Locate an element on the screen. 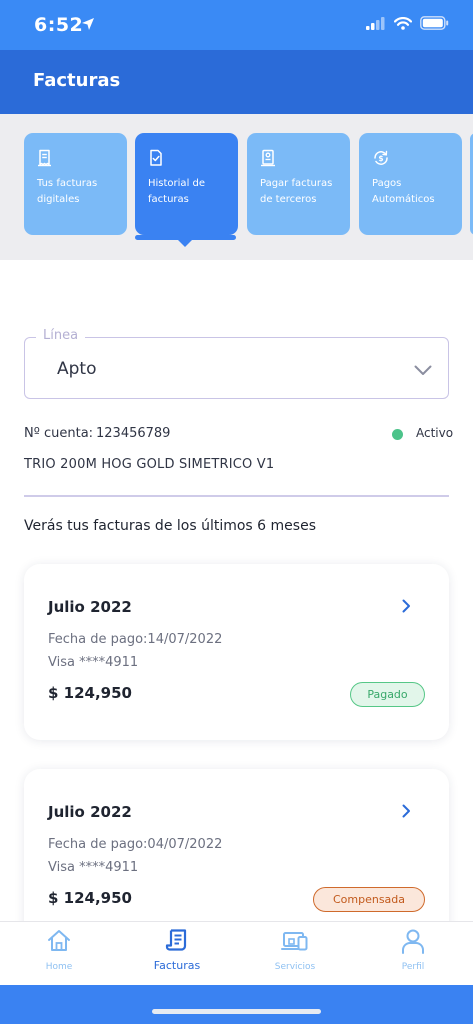 The width and height of the screenshot is (473, 1024). status-bar: 6:52 is located at coordinates (236, 25).